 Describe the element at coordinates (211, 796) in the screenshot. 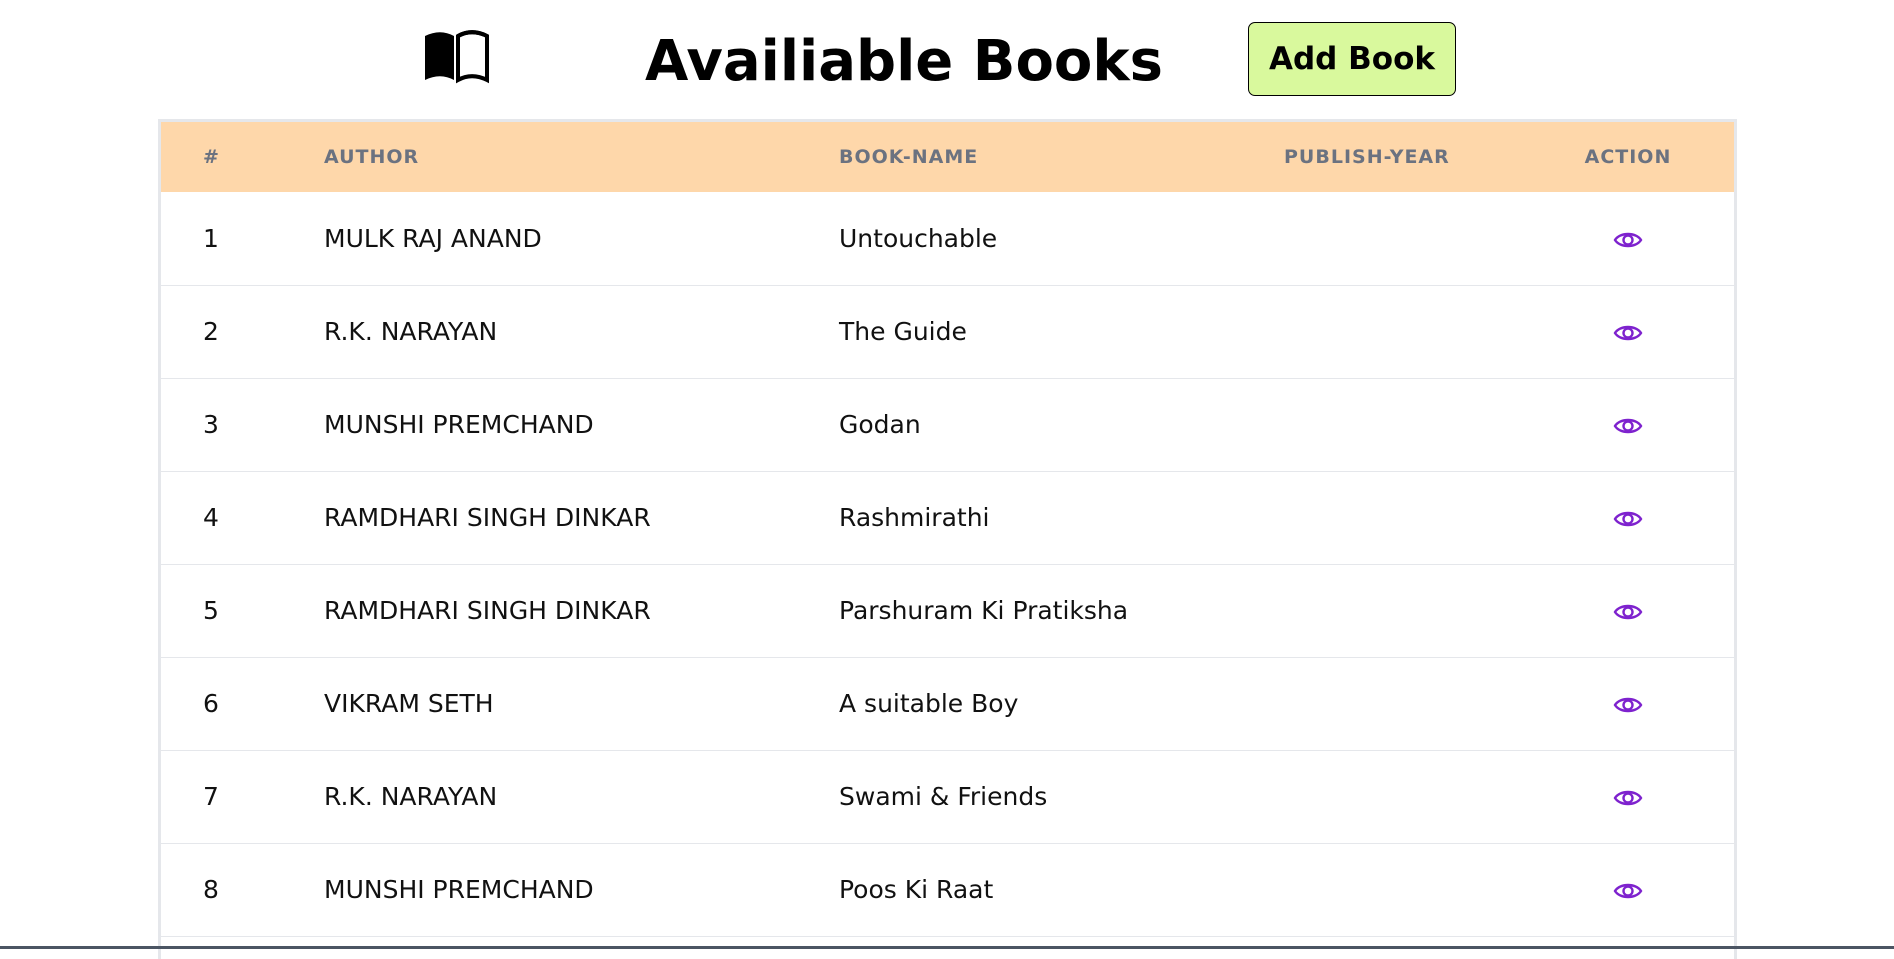

I see `row-number: 7` at that location.